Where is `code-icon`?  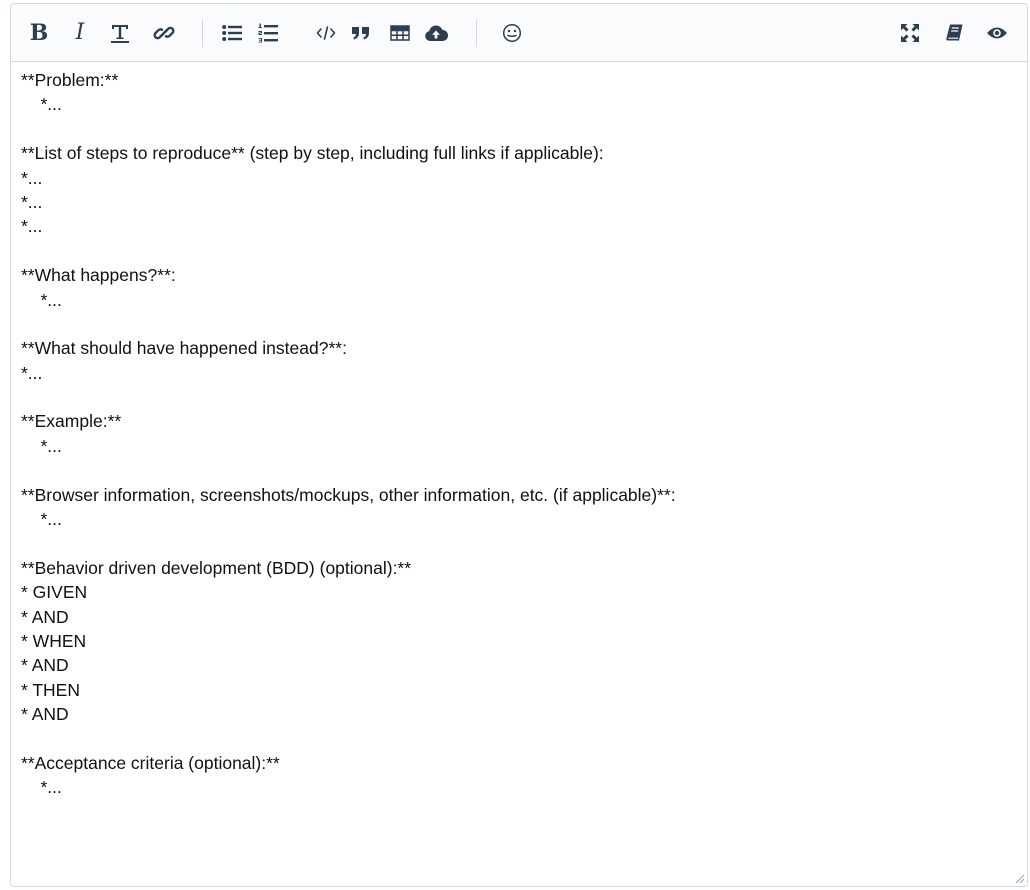 code-icon is located at coordinates (326, 33).